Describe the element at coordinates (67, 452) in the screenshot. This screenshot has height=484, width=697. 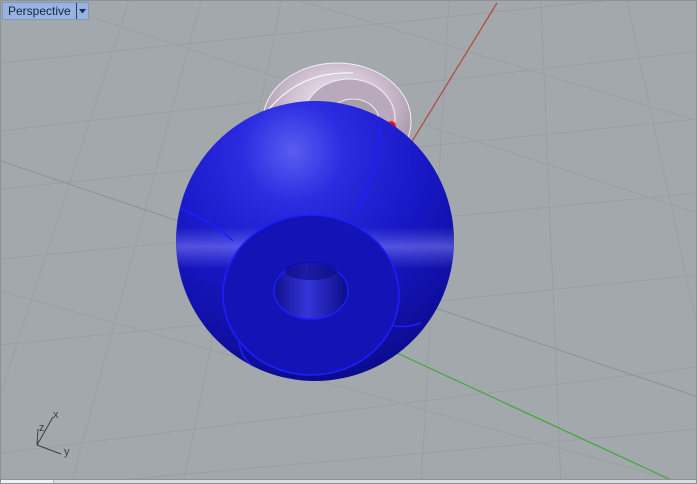
I see `y-axis-label: y` at that location.